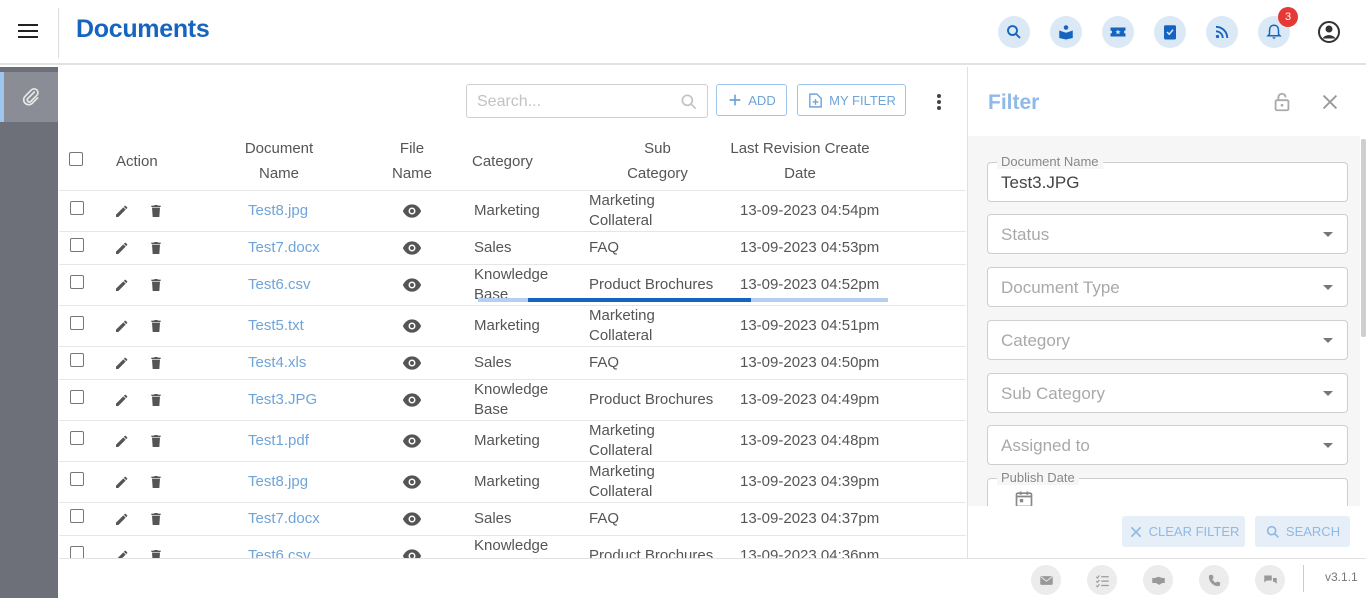 The image size is (1366, 598). What do you see at coordinates (1167, 488) in the screenshot?
I see `publish-date-field: Publish Date` at bounding box center [1167, 488].